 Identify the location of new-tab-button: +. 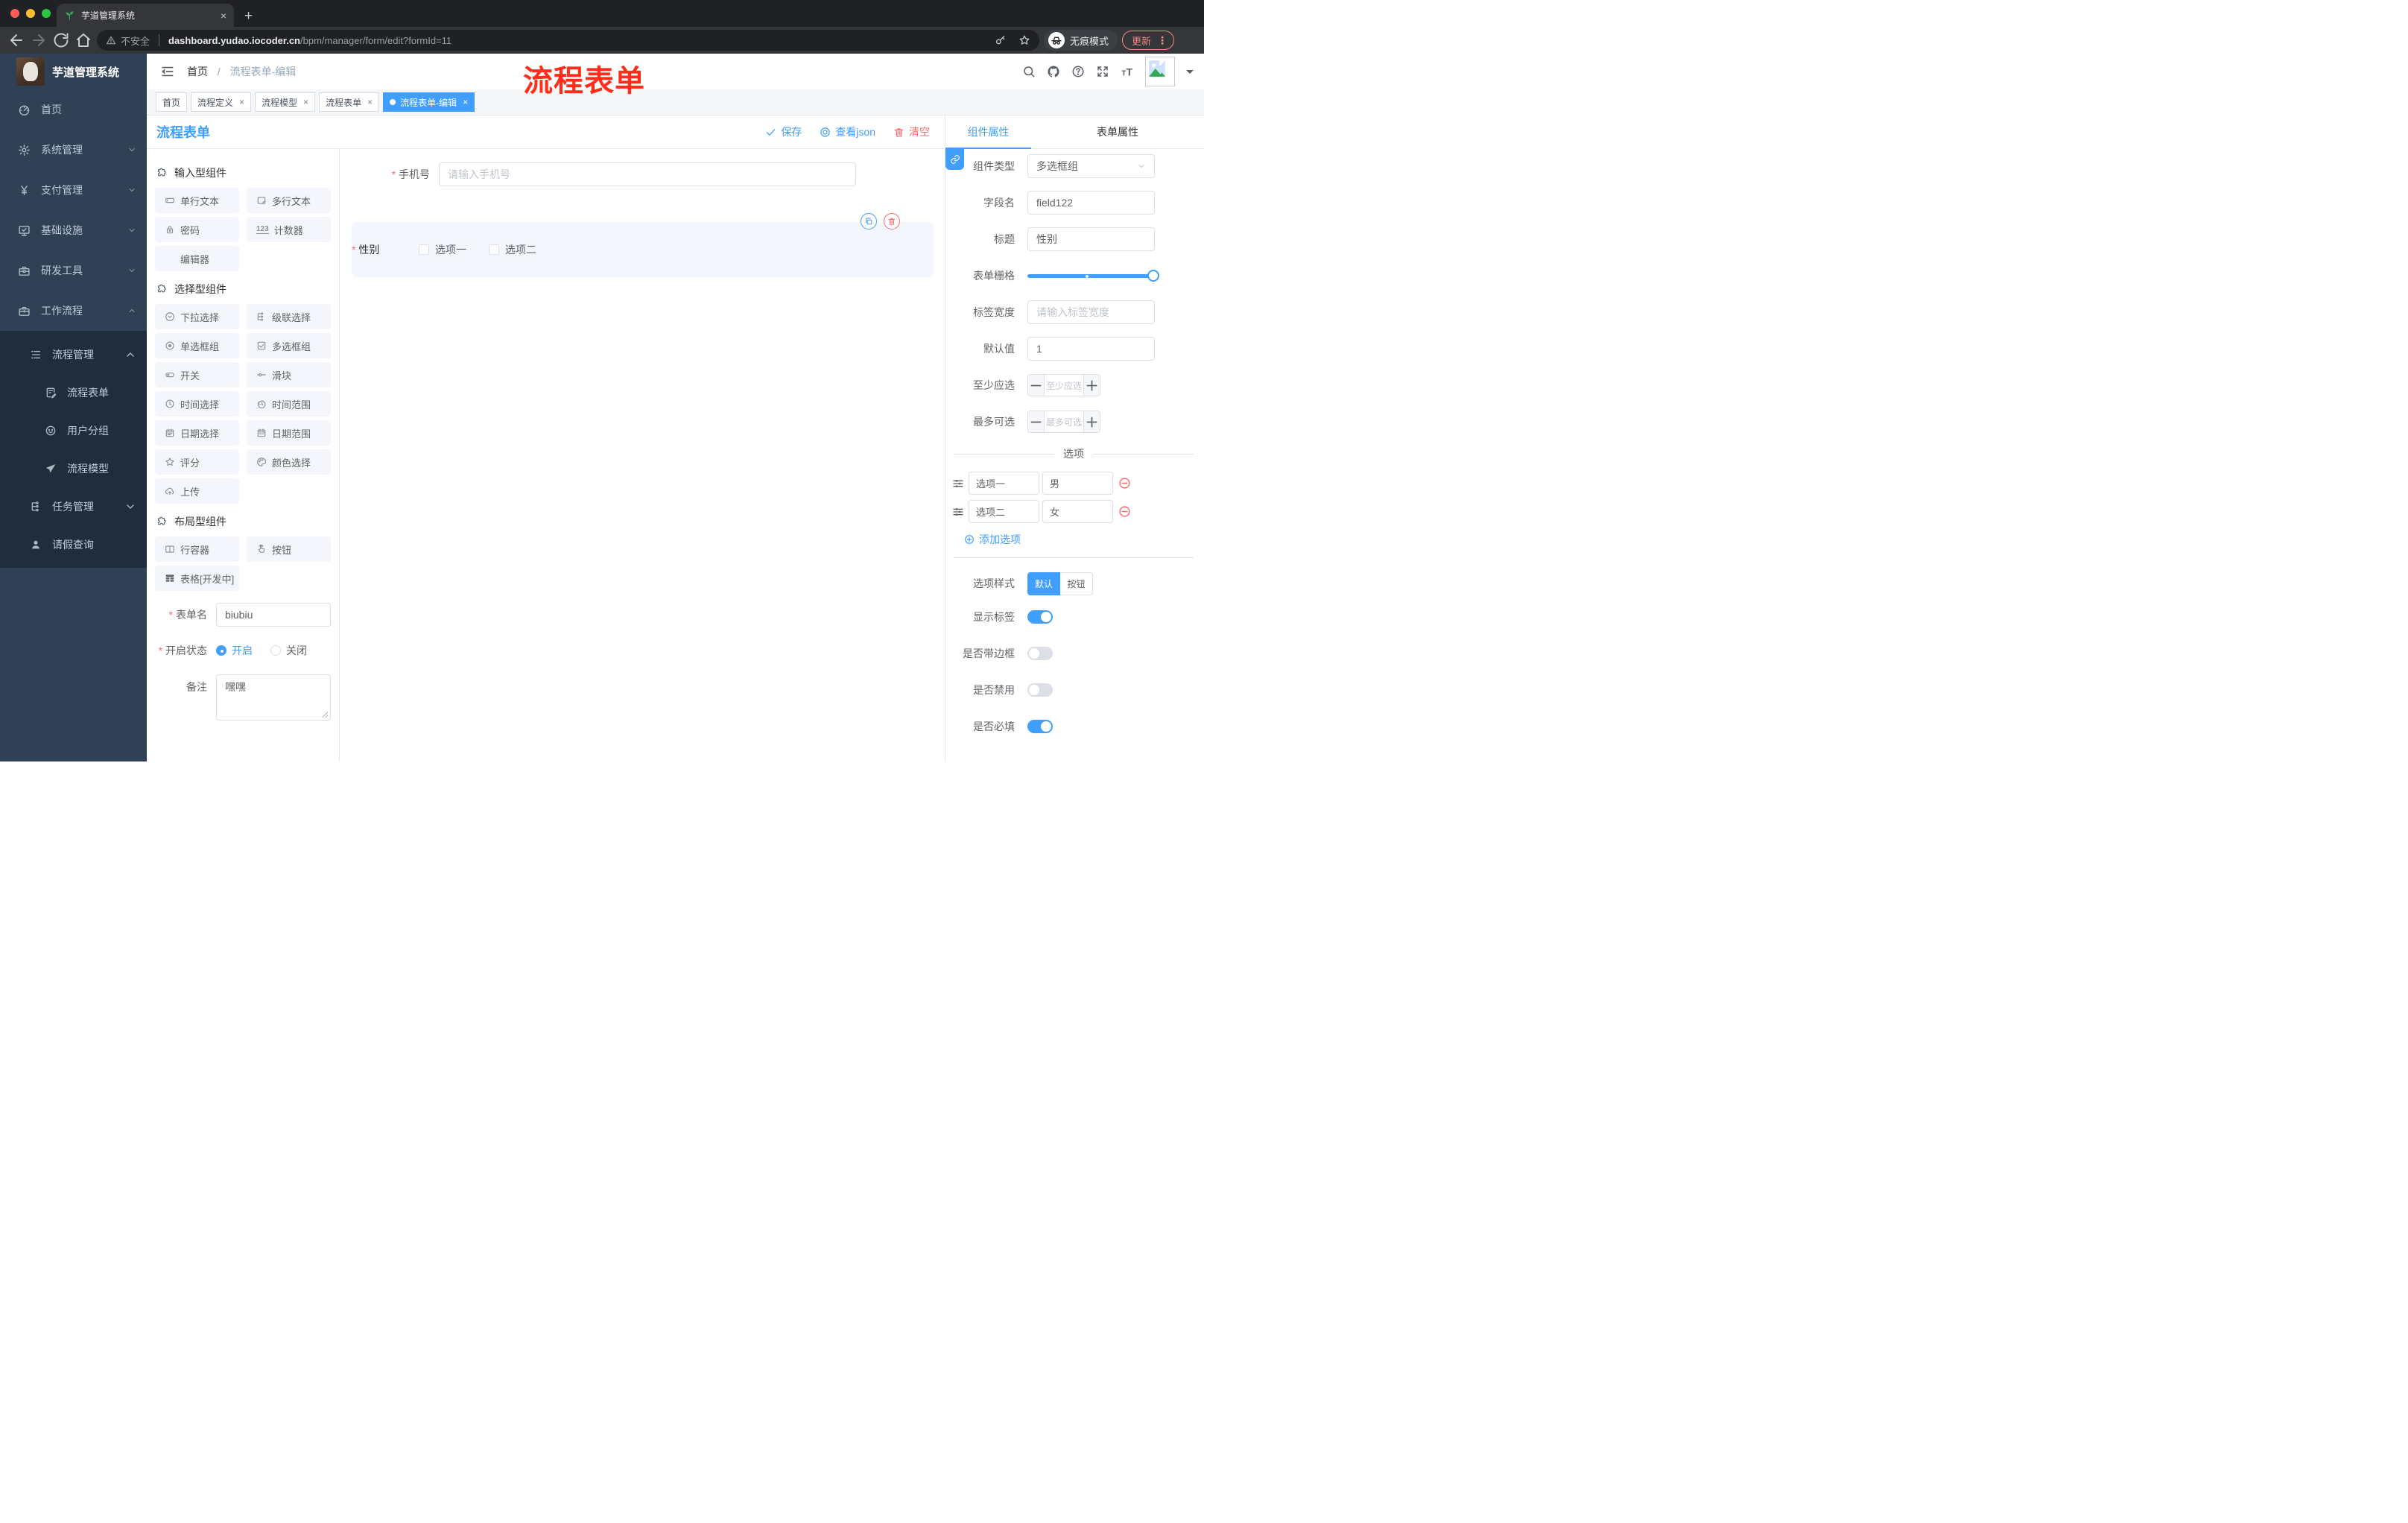
(248, 17).